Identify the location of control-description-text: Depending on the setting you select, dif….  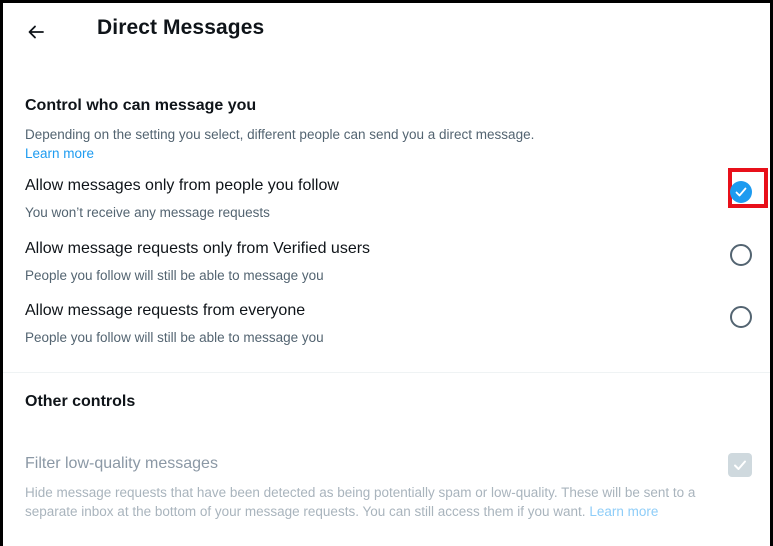
(280, 134).